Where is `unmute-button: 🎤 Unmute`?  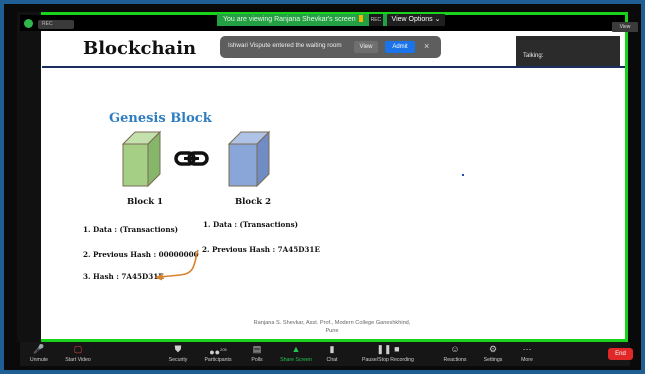
unmute-button: 🎤 Unmute is located at coordinates (39, 353).